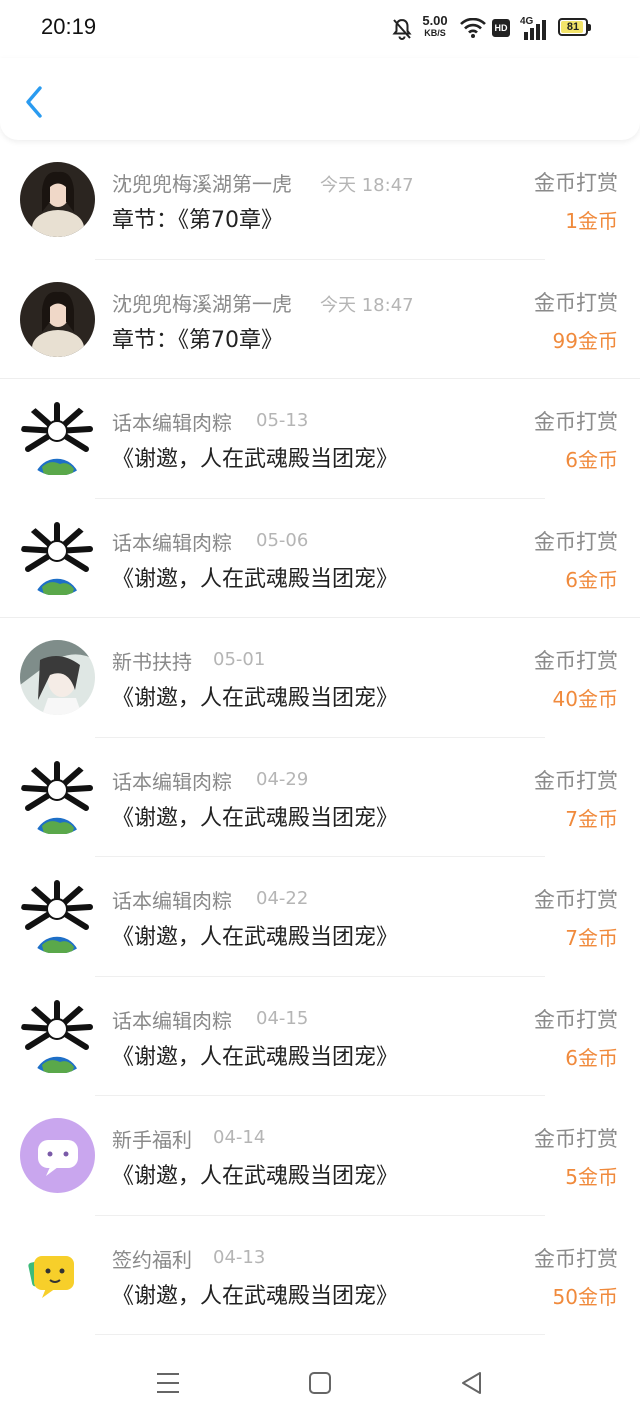  What do you see at coordinates (320, 558) in the screenshot?
I see `list-item: 话本编辑肉粽 05-06 《谢邀，人在武魂殿当团宠》 金币打赏 6金币` at bounding box center [320, 558].